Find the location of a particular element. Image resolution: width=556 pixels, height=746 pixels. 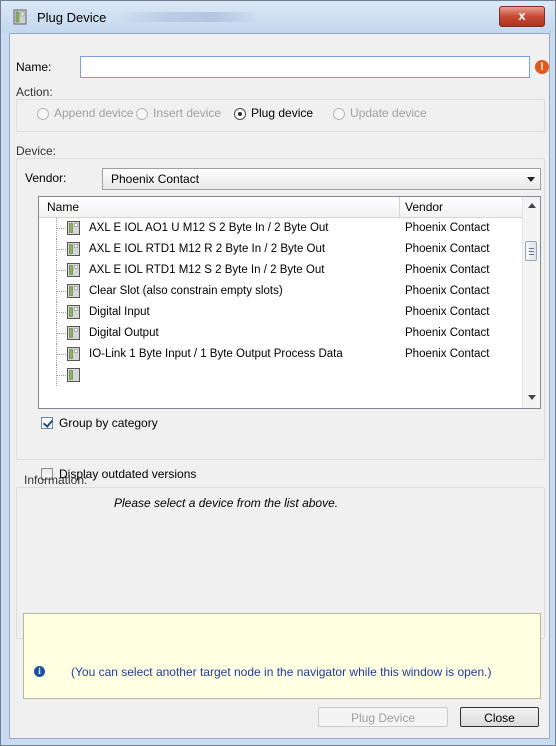

vendor-select: Phoenix Contact is located at coordinates (321, 179).